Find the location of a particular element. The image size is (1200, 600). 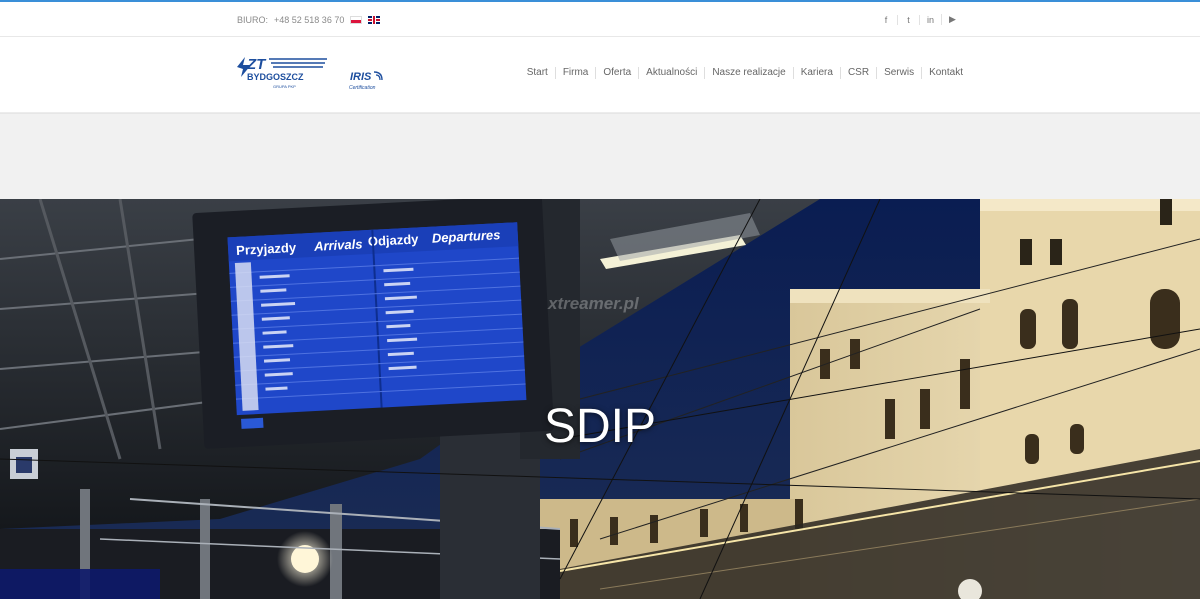

nav-item-start: Start is located at coordinates (537, 73).